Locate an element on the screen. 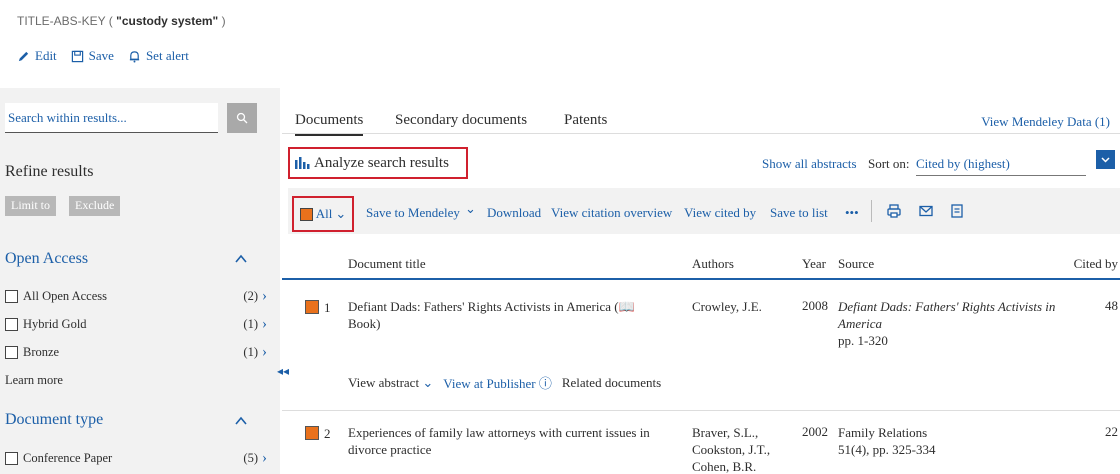  cited-by-count: 48 is located at coordinates (1111, 306).